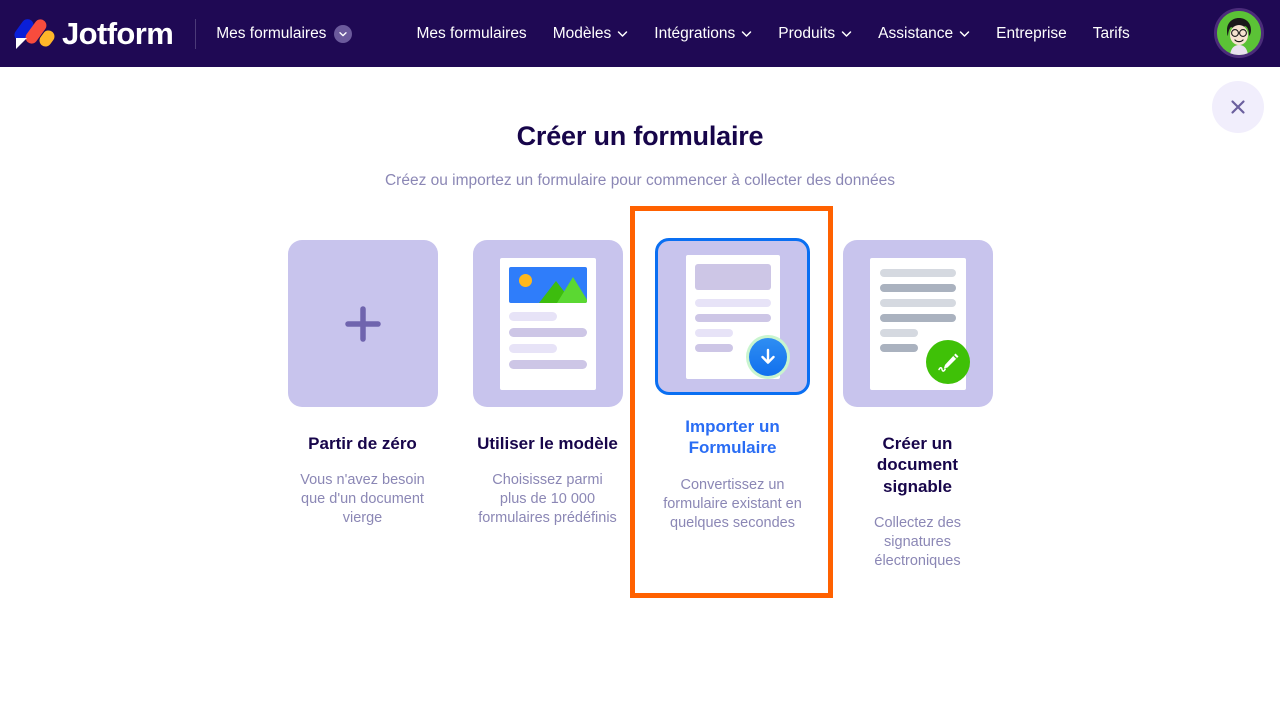 The image size is (1280, 720). I want to click on nav-label: Modèles, so click(582, 33).